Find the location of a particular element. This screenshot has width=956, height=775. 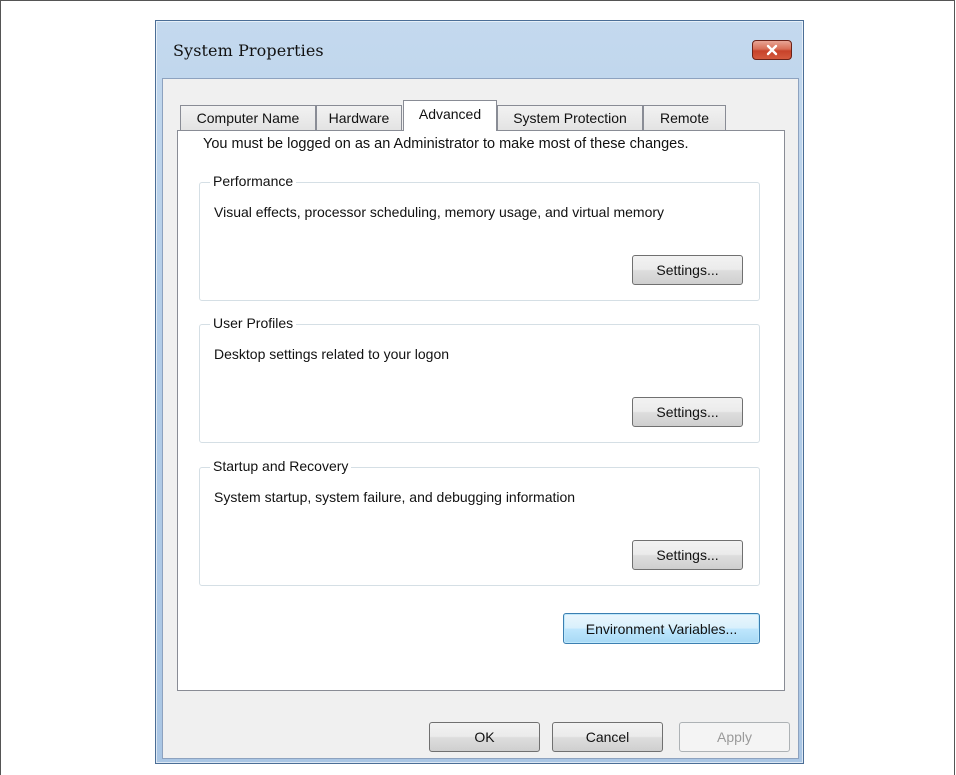

close-x-icon is located at coordinates (772, 50).